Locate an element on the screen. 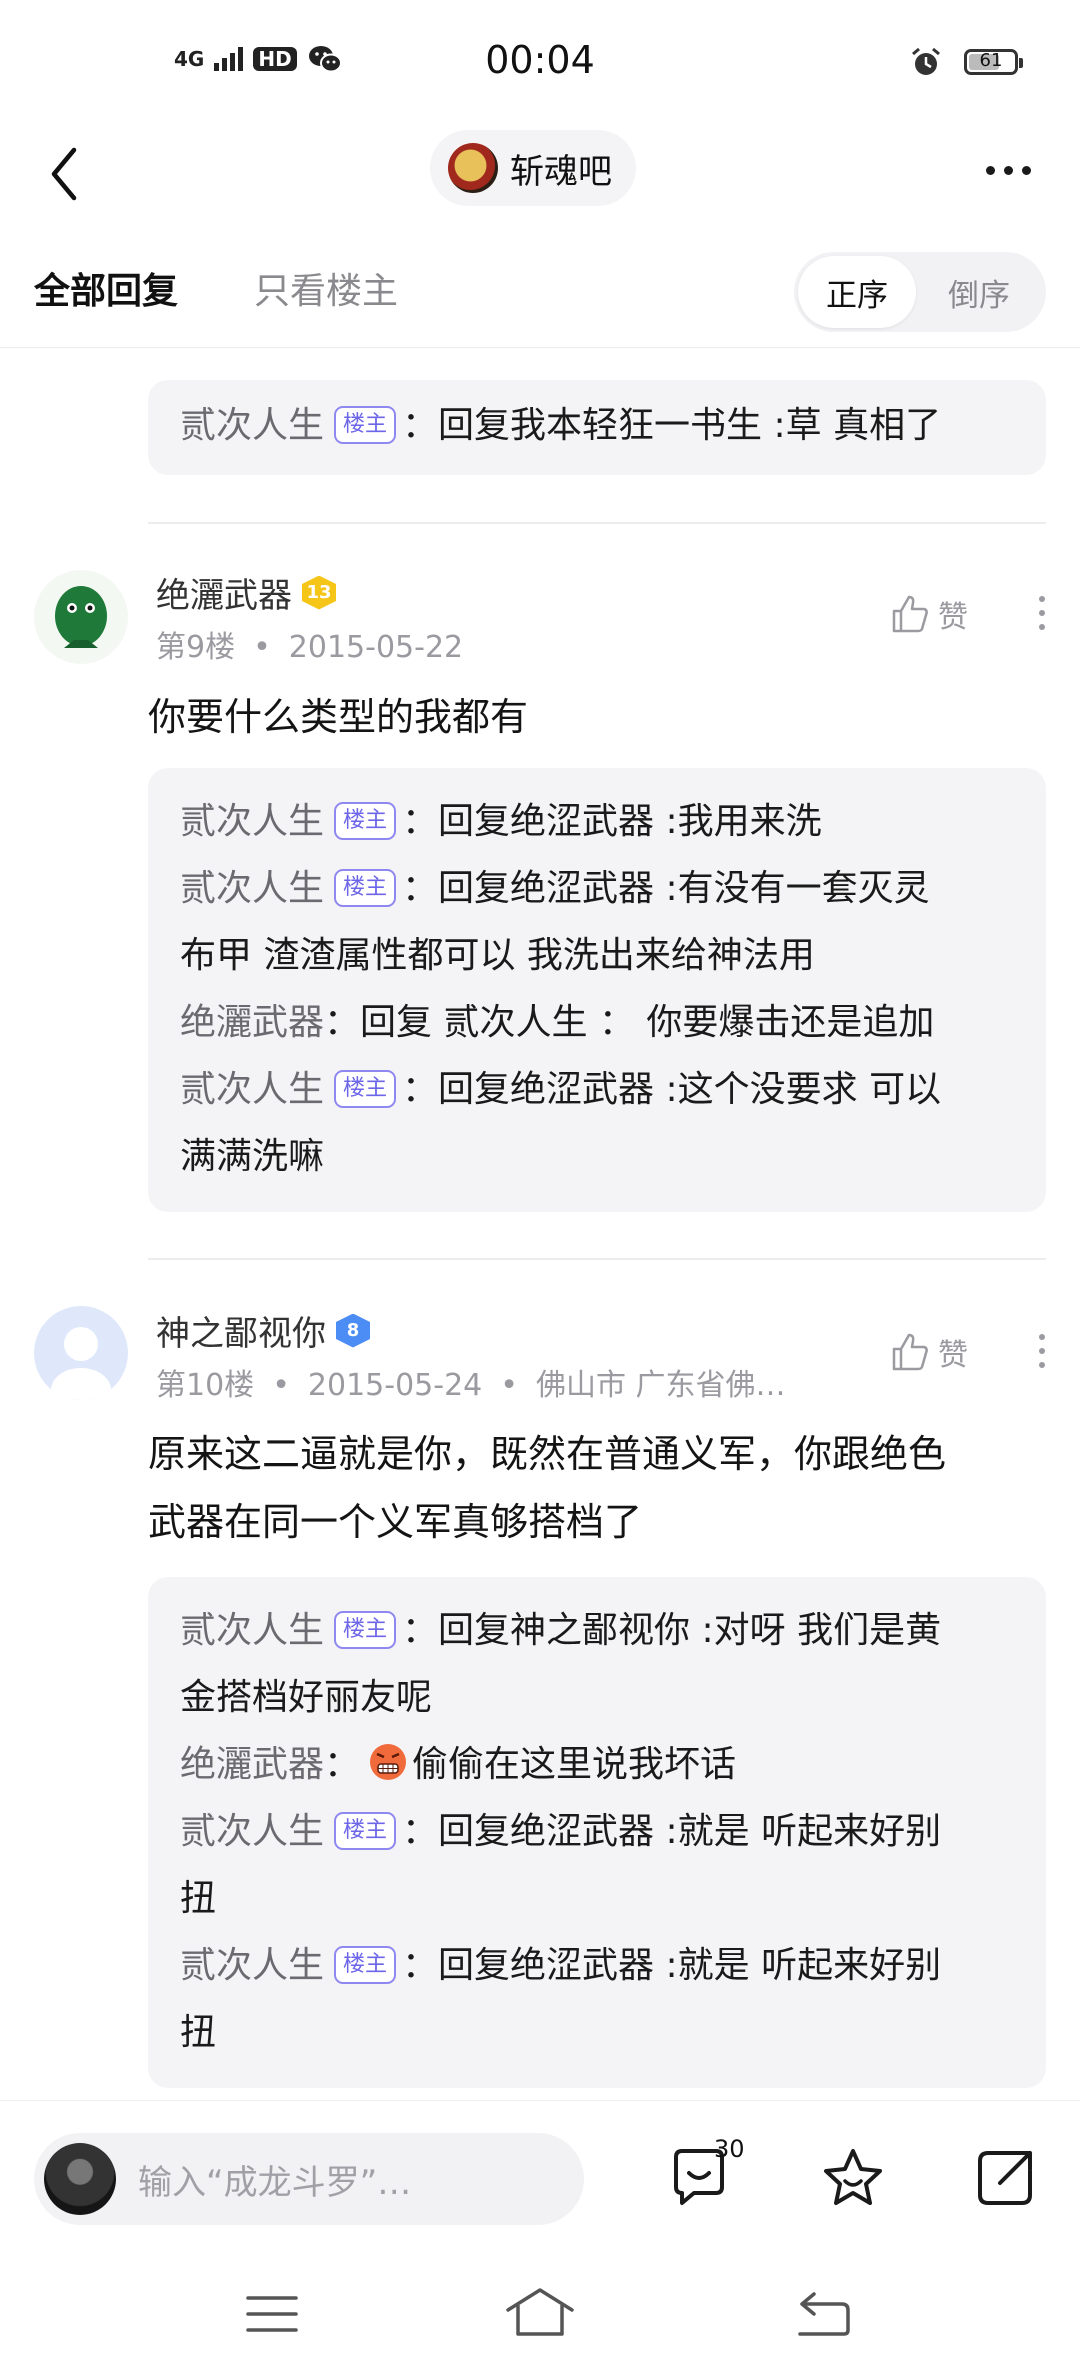 This screenshot has width=1080, height=2376. sub-reply-text: 偷偷在这里说我坏话 is located at coordinates (574, 1764).